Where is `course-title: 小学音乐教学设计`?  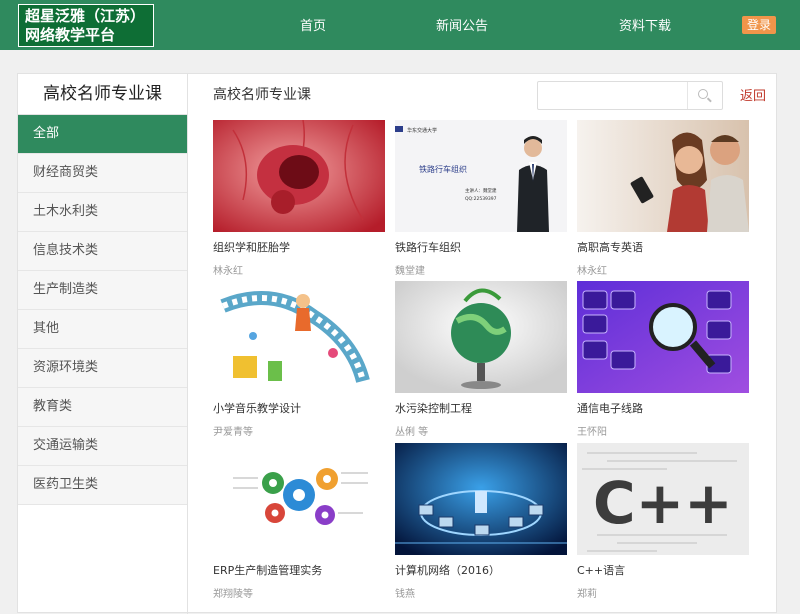
course-title: 小学音乐教学设计 is located at coordinates (299, 408).